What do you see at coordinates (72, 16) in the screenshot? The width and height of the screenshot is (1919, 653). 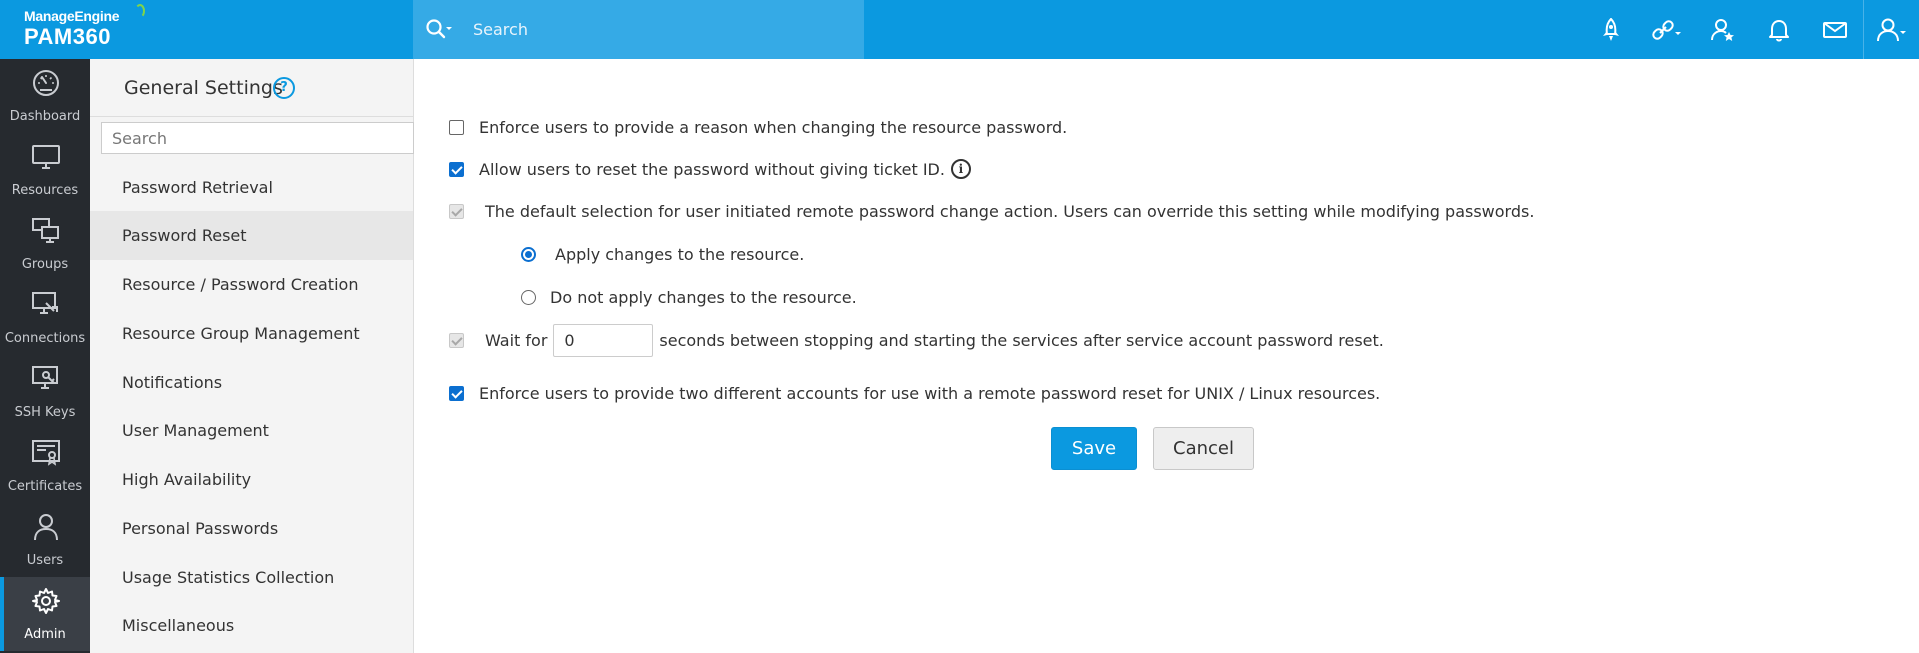 I see `brand-name: ManageEngine` at bounding box center [72, 16].